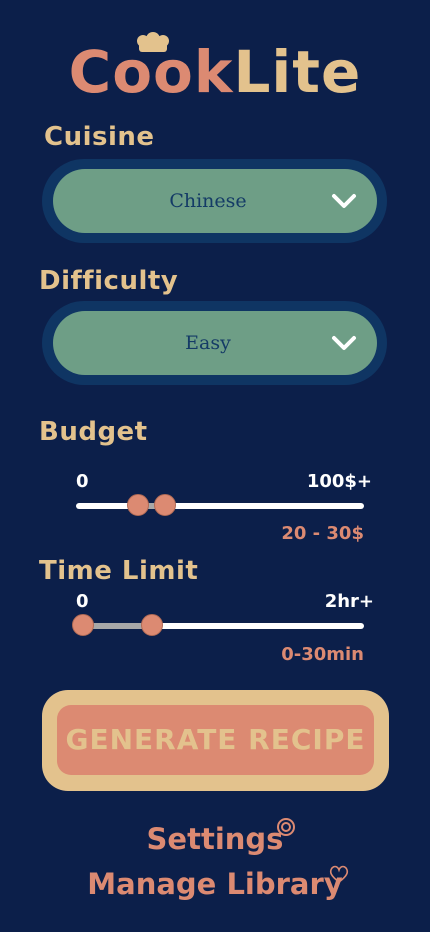  Describe the element at coordinates (322, 533) in the screenshot. I see `budget-range-readout: 20 - 30$` at that location.